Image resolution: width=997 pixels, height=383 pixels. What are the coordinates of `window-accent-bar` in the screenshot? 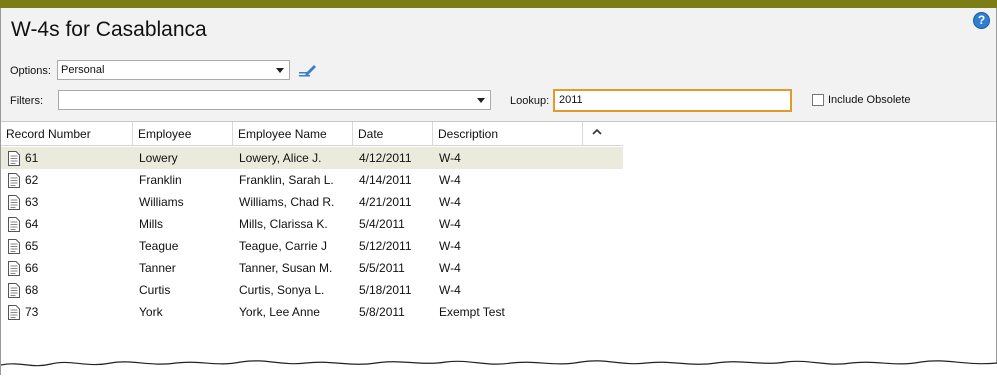 It's located at (498, 4).